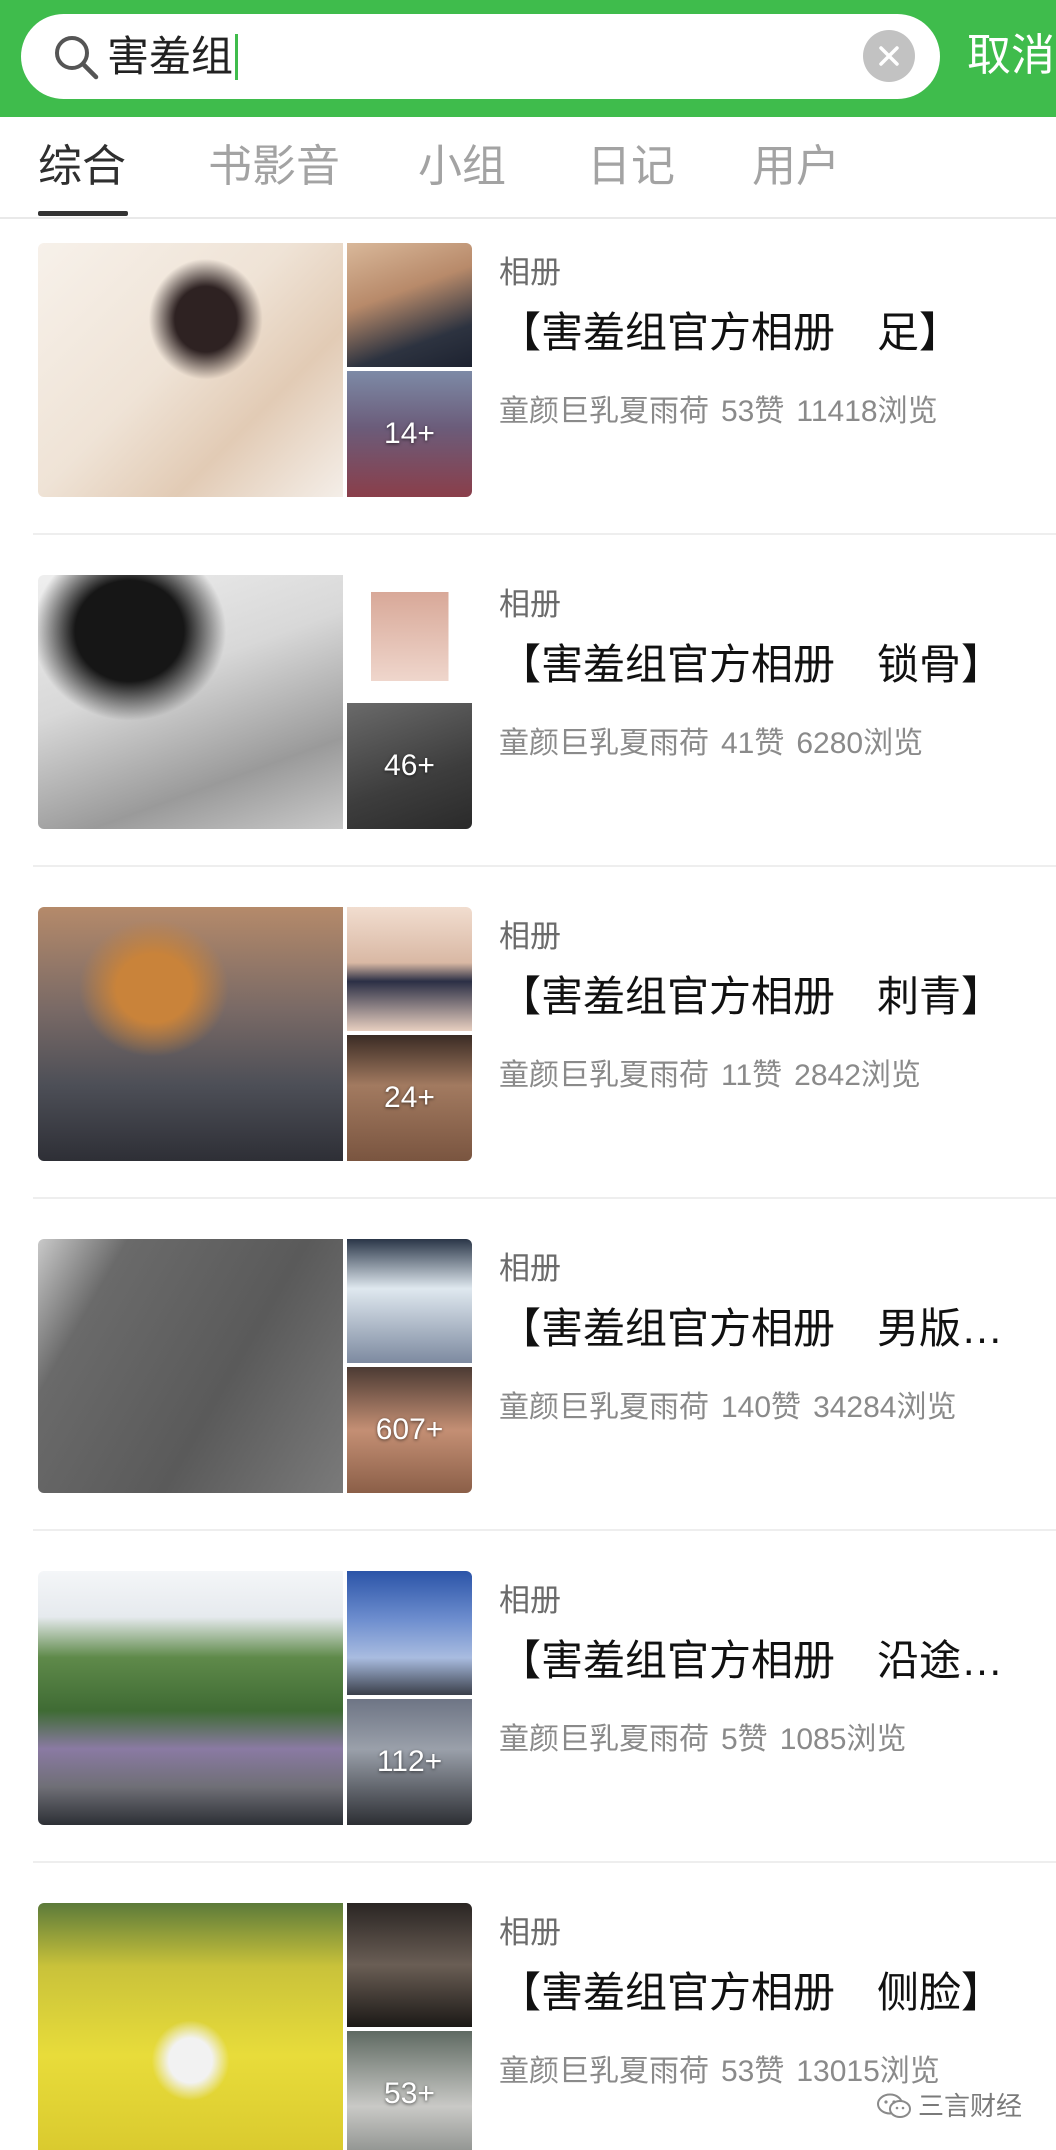  Describe the element at coordinates (716, 1072) in the screenshot. I see `result-meta: 童颜巨乳夏雨荷 11赞 2842浏览` at that location.